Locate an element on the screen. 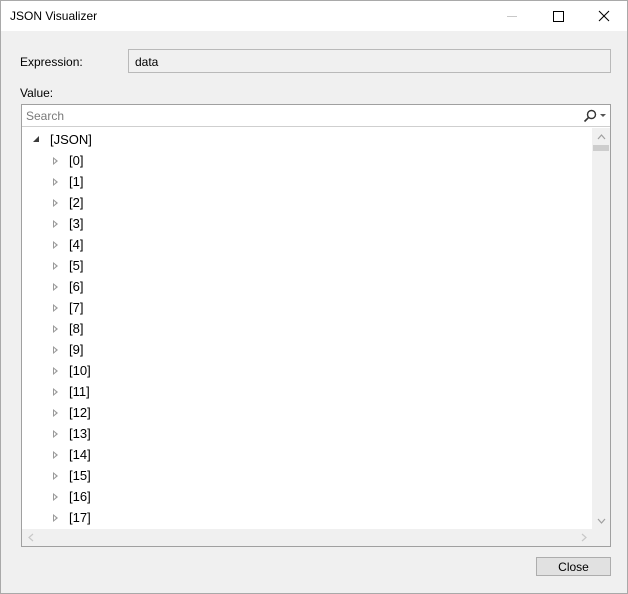 The image size is (628, 594). tree-node: [15] is located at coordinates (70, 475).